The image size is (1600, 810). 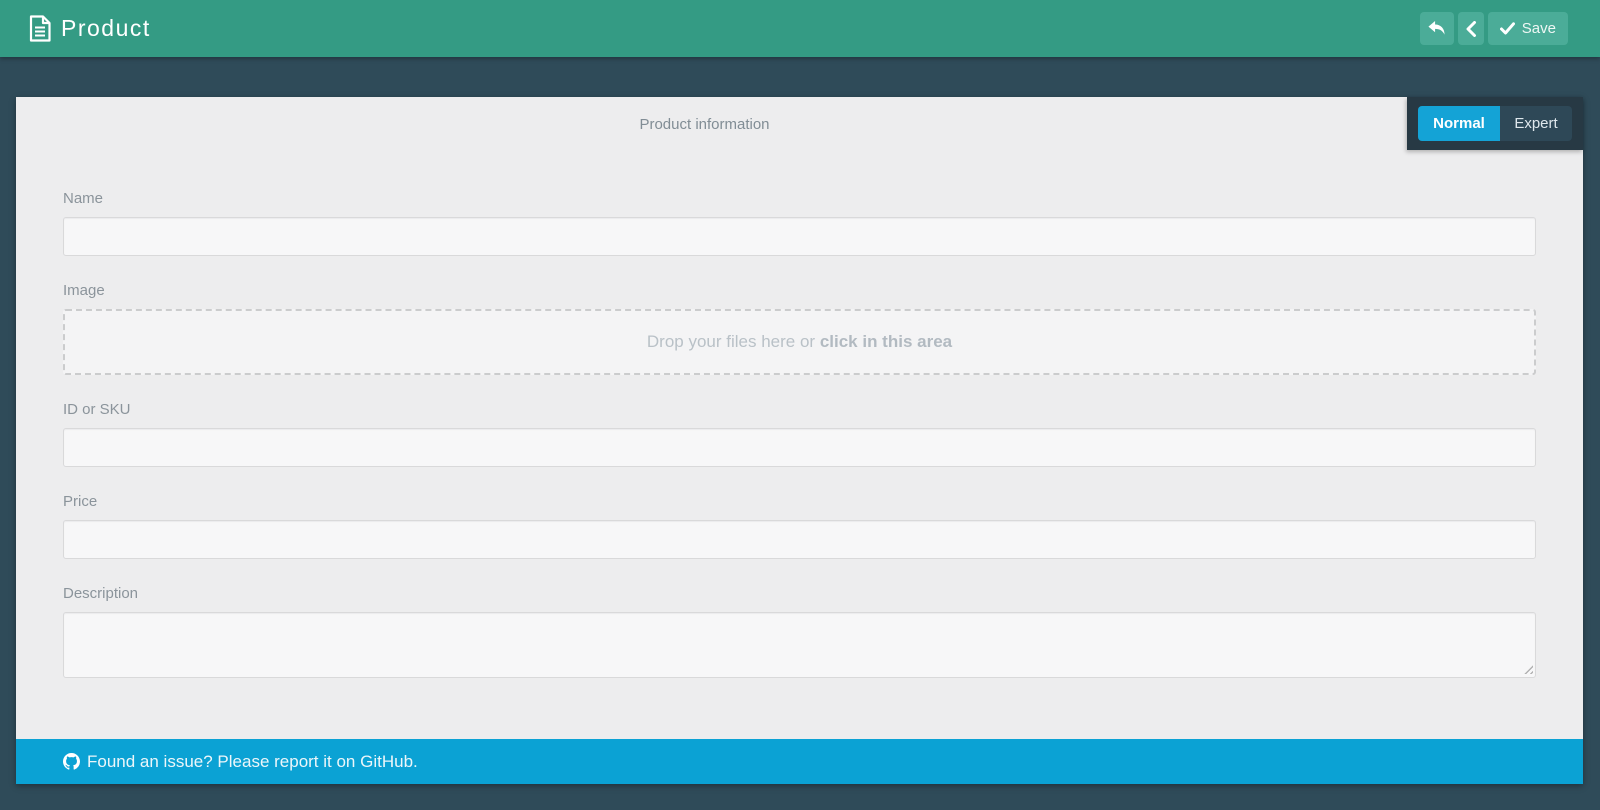 I want to click on name-input, so click(x=799, y=236).